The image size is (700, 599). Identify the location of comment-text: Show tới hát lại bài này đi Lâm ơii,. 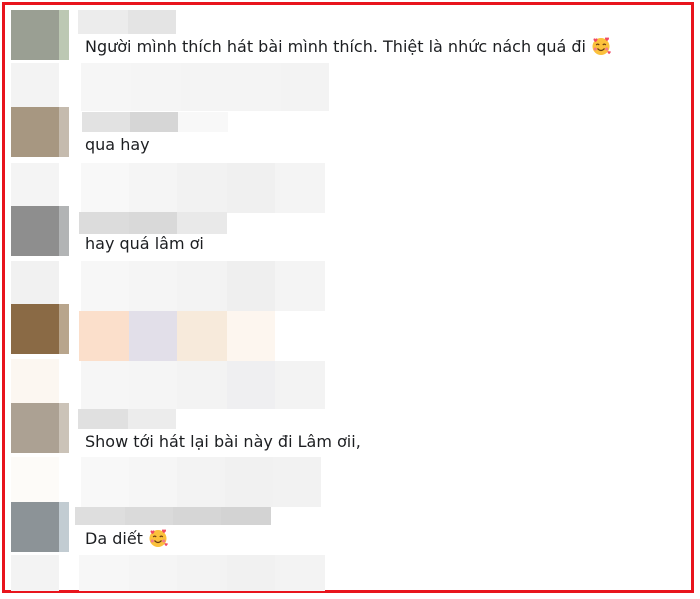
(223, 441).